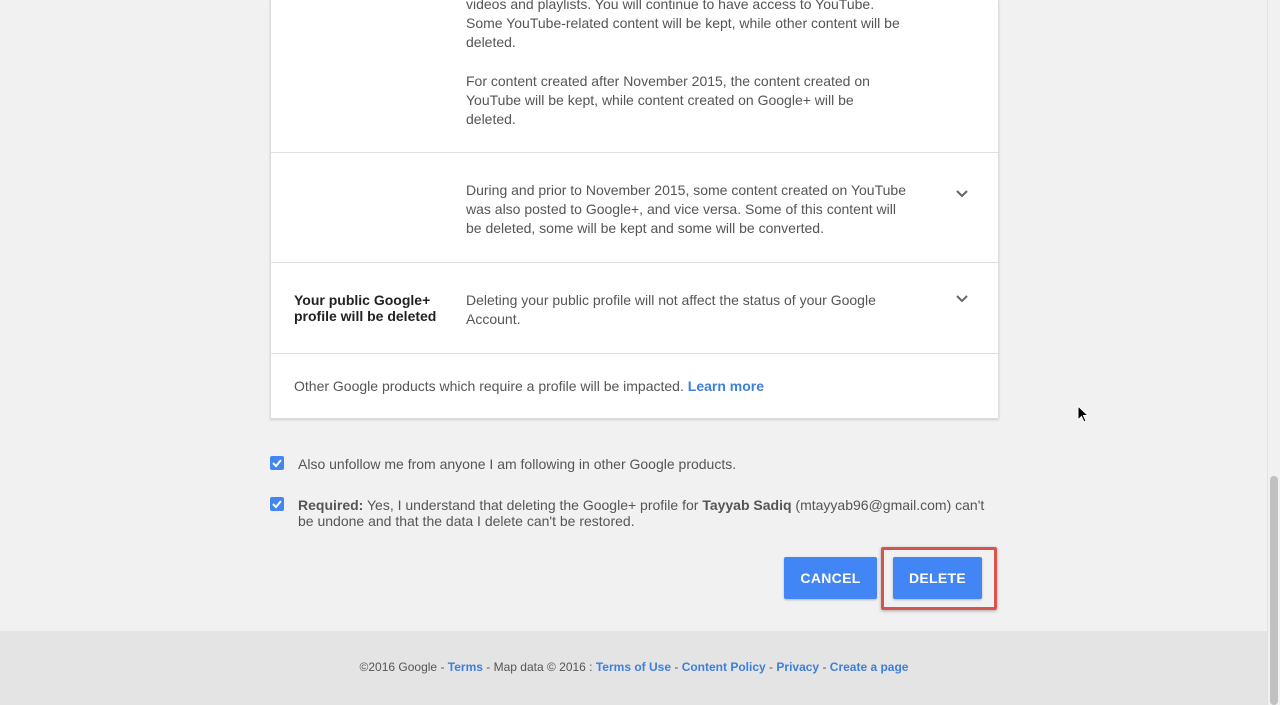 Image resolution: width=1280 pixels, height=705 pixels. What do you see at coordinates (543, 667) in the screenshot?
I see `map-data-text: Map data © 2016 :` at bounding box center [543, 667].